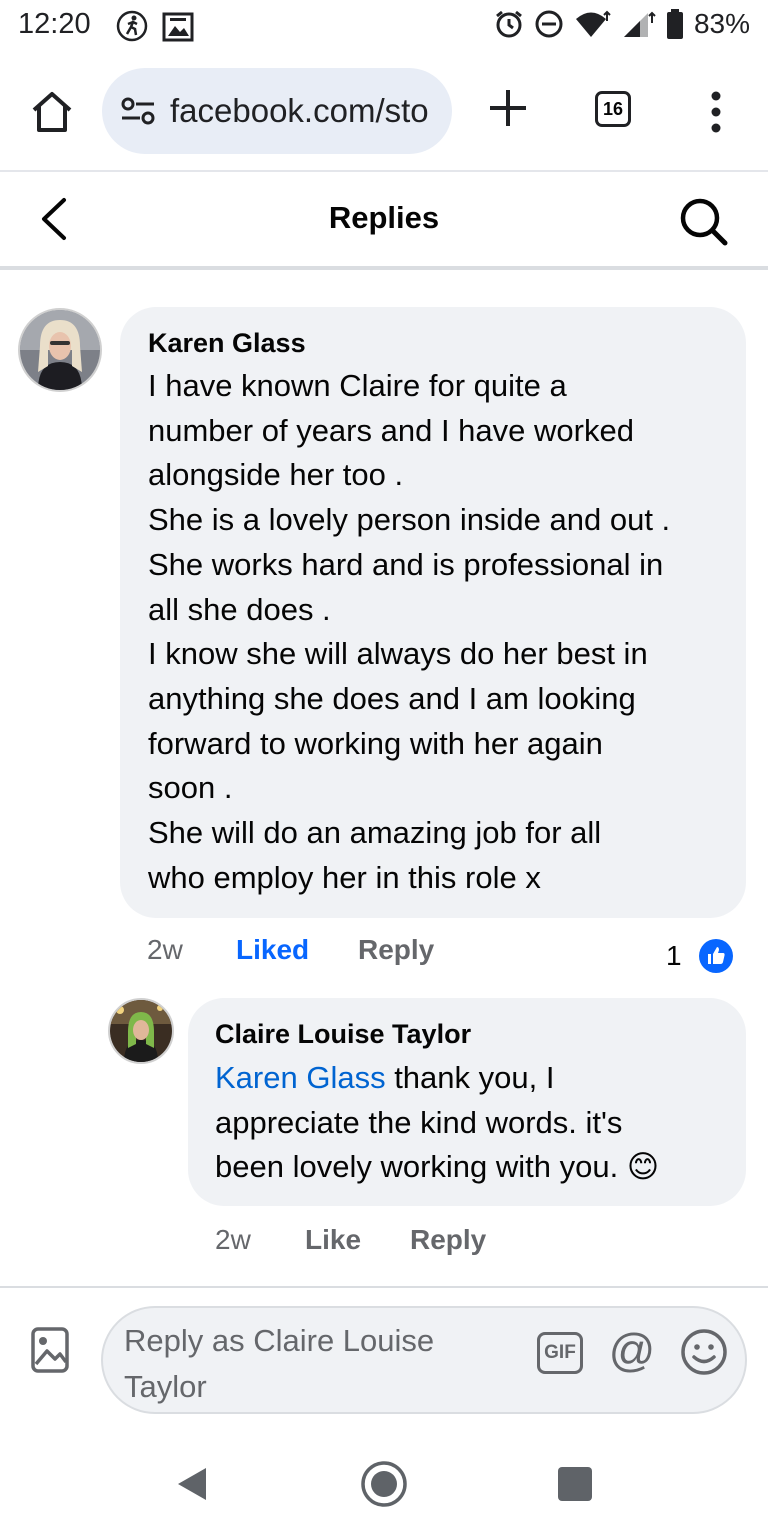  I want to click on reply-line: appreciate the kind words. it's, so click(419, 1122).